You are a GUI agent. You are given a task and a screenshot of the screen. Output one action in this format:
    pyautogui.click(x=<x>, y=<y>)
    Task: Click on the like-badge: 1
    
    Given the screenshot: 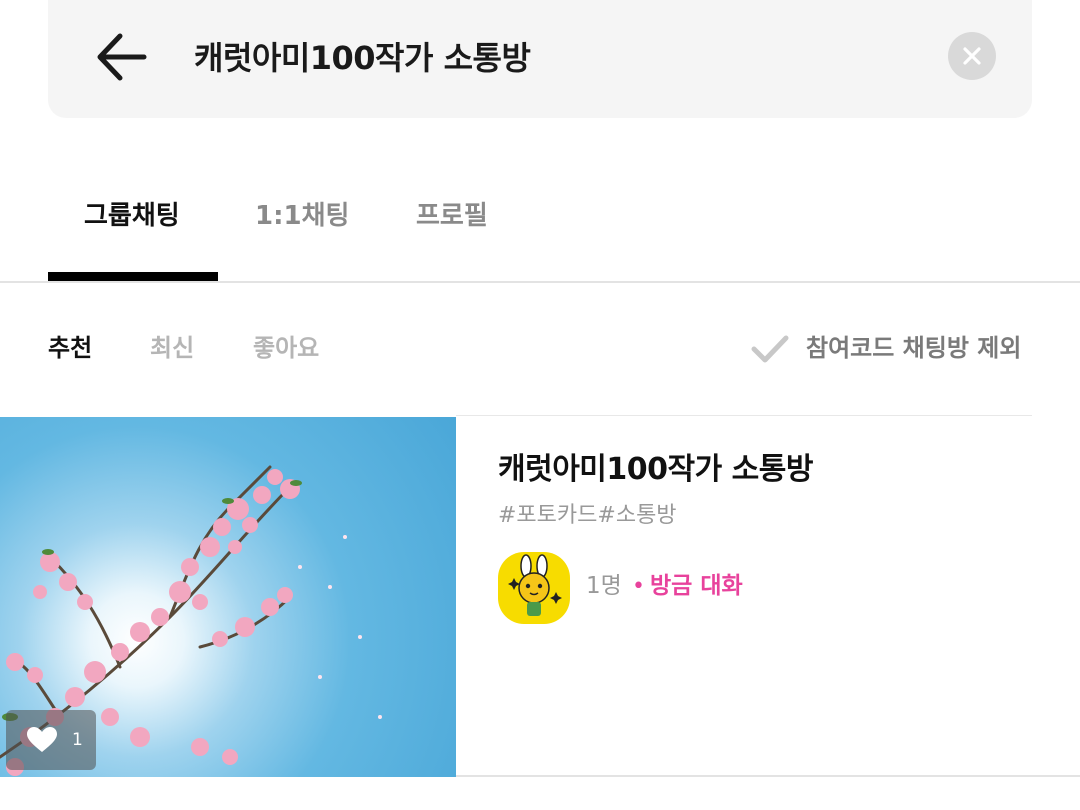 What is the action you would take?
    pyautogui.click(x=51, y=740)
    